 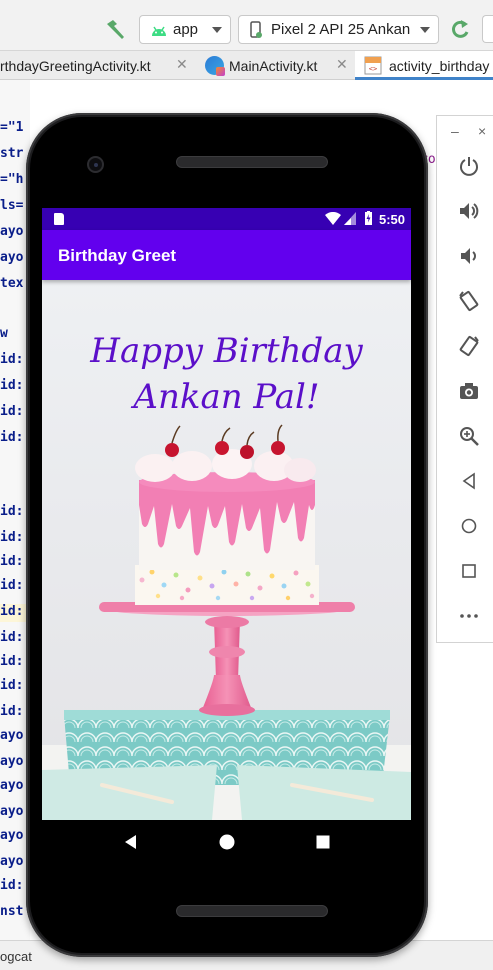 I want to click on logcat-tab: ogcat, so click(x=16, y=956).